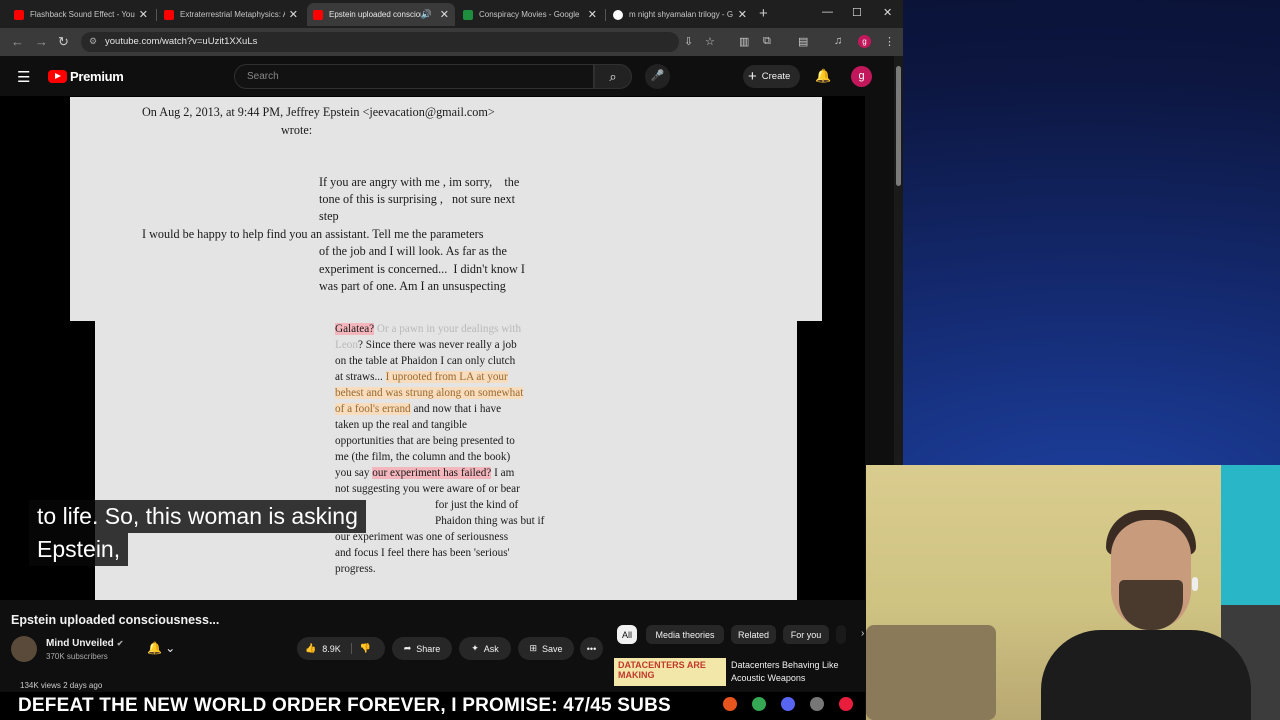 This screenshot has height=720, width=1280. I want to click on new-tab-icon: +, so click(763, 13).